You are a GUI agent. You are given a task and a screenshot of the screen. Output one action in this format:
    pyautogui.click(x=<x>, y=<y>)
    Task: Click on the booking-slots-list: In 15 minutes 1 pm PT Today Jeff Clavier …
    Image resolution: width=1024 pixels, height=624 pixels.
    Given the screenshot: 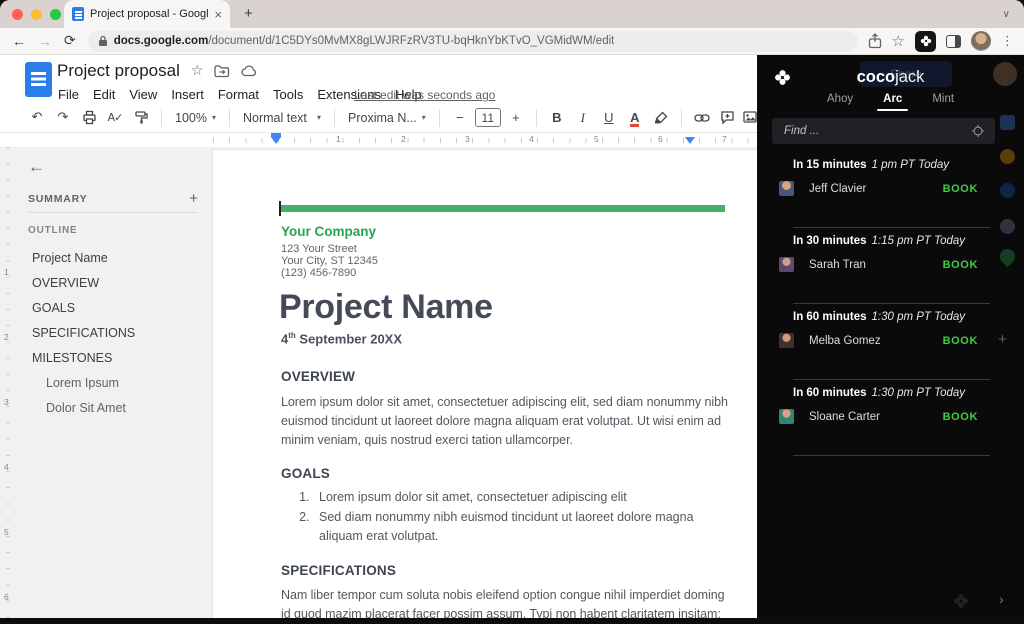 What is the action you would take?
    pyautogui.click(x=890, y=304)
    